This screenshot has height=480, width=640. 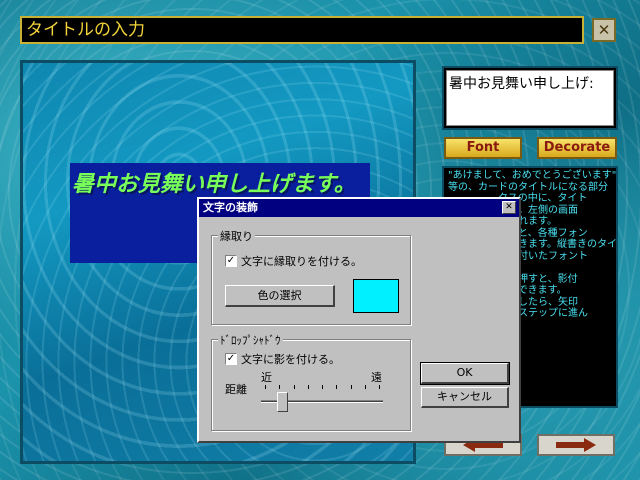 What do you see at coordinates (465, 373) in the screenshot?
I see `ok-button: OK` at bounding box center [465, 373].